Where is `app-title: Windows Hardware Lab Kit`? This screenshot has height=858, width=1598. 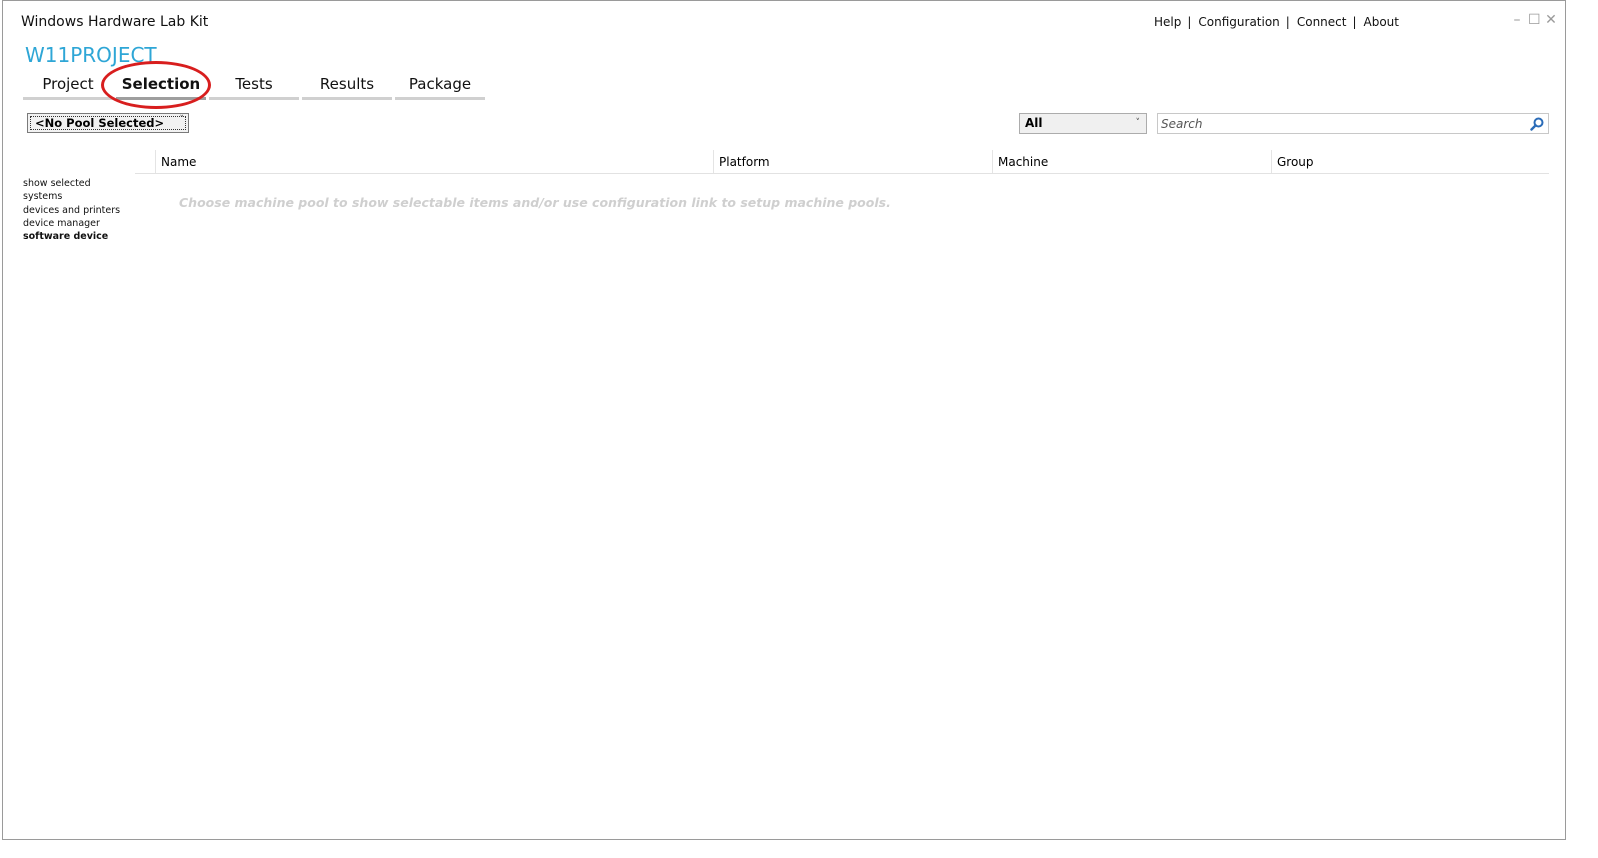 app-title: Windows Hardware Lab Kit is located at coordinates (115, 22).